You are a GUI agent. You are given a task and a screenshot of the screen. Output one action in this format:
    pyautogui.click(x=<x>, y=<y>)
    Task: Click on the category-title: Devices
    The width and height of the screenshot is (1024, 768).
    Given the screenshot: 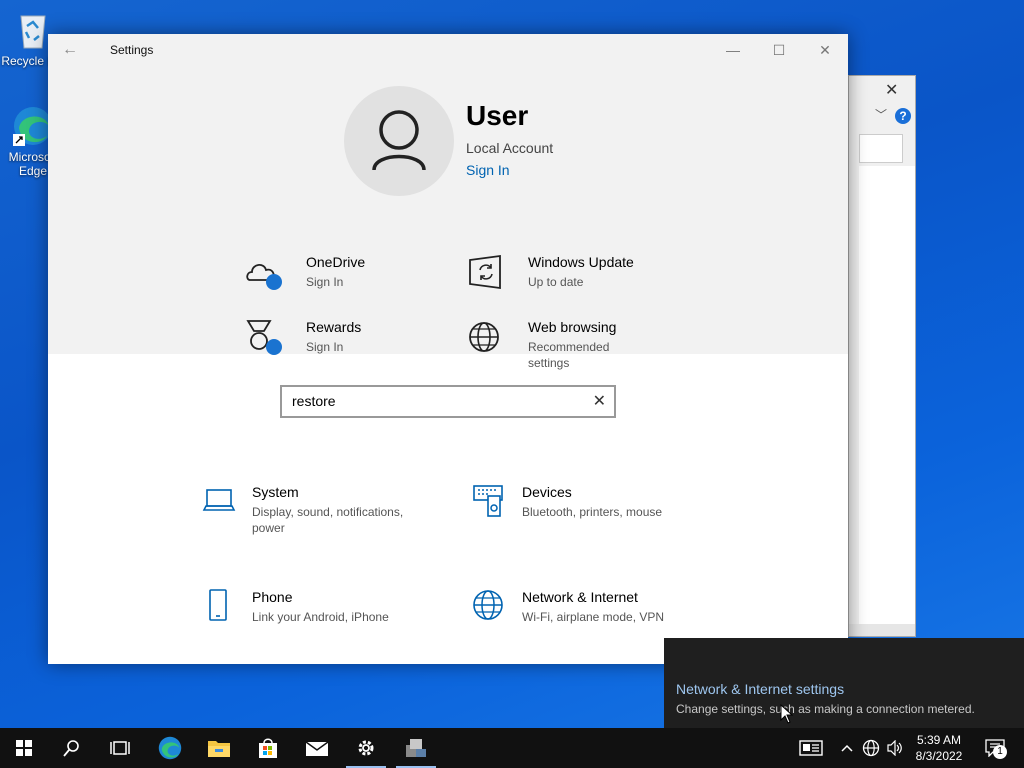 What is the action you would take?
    pyautogui.click(x=547, y=492)
    